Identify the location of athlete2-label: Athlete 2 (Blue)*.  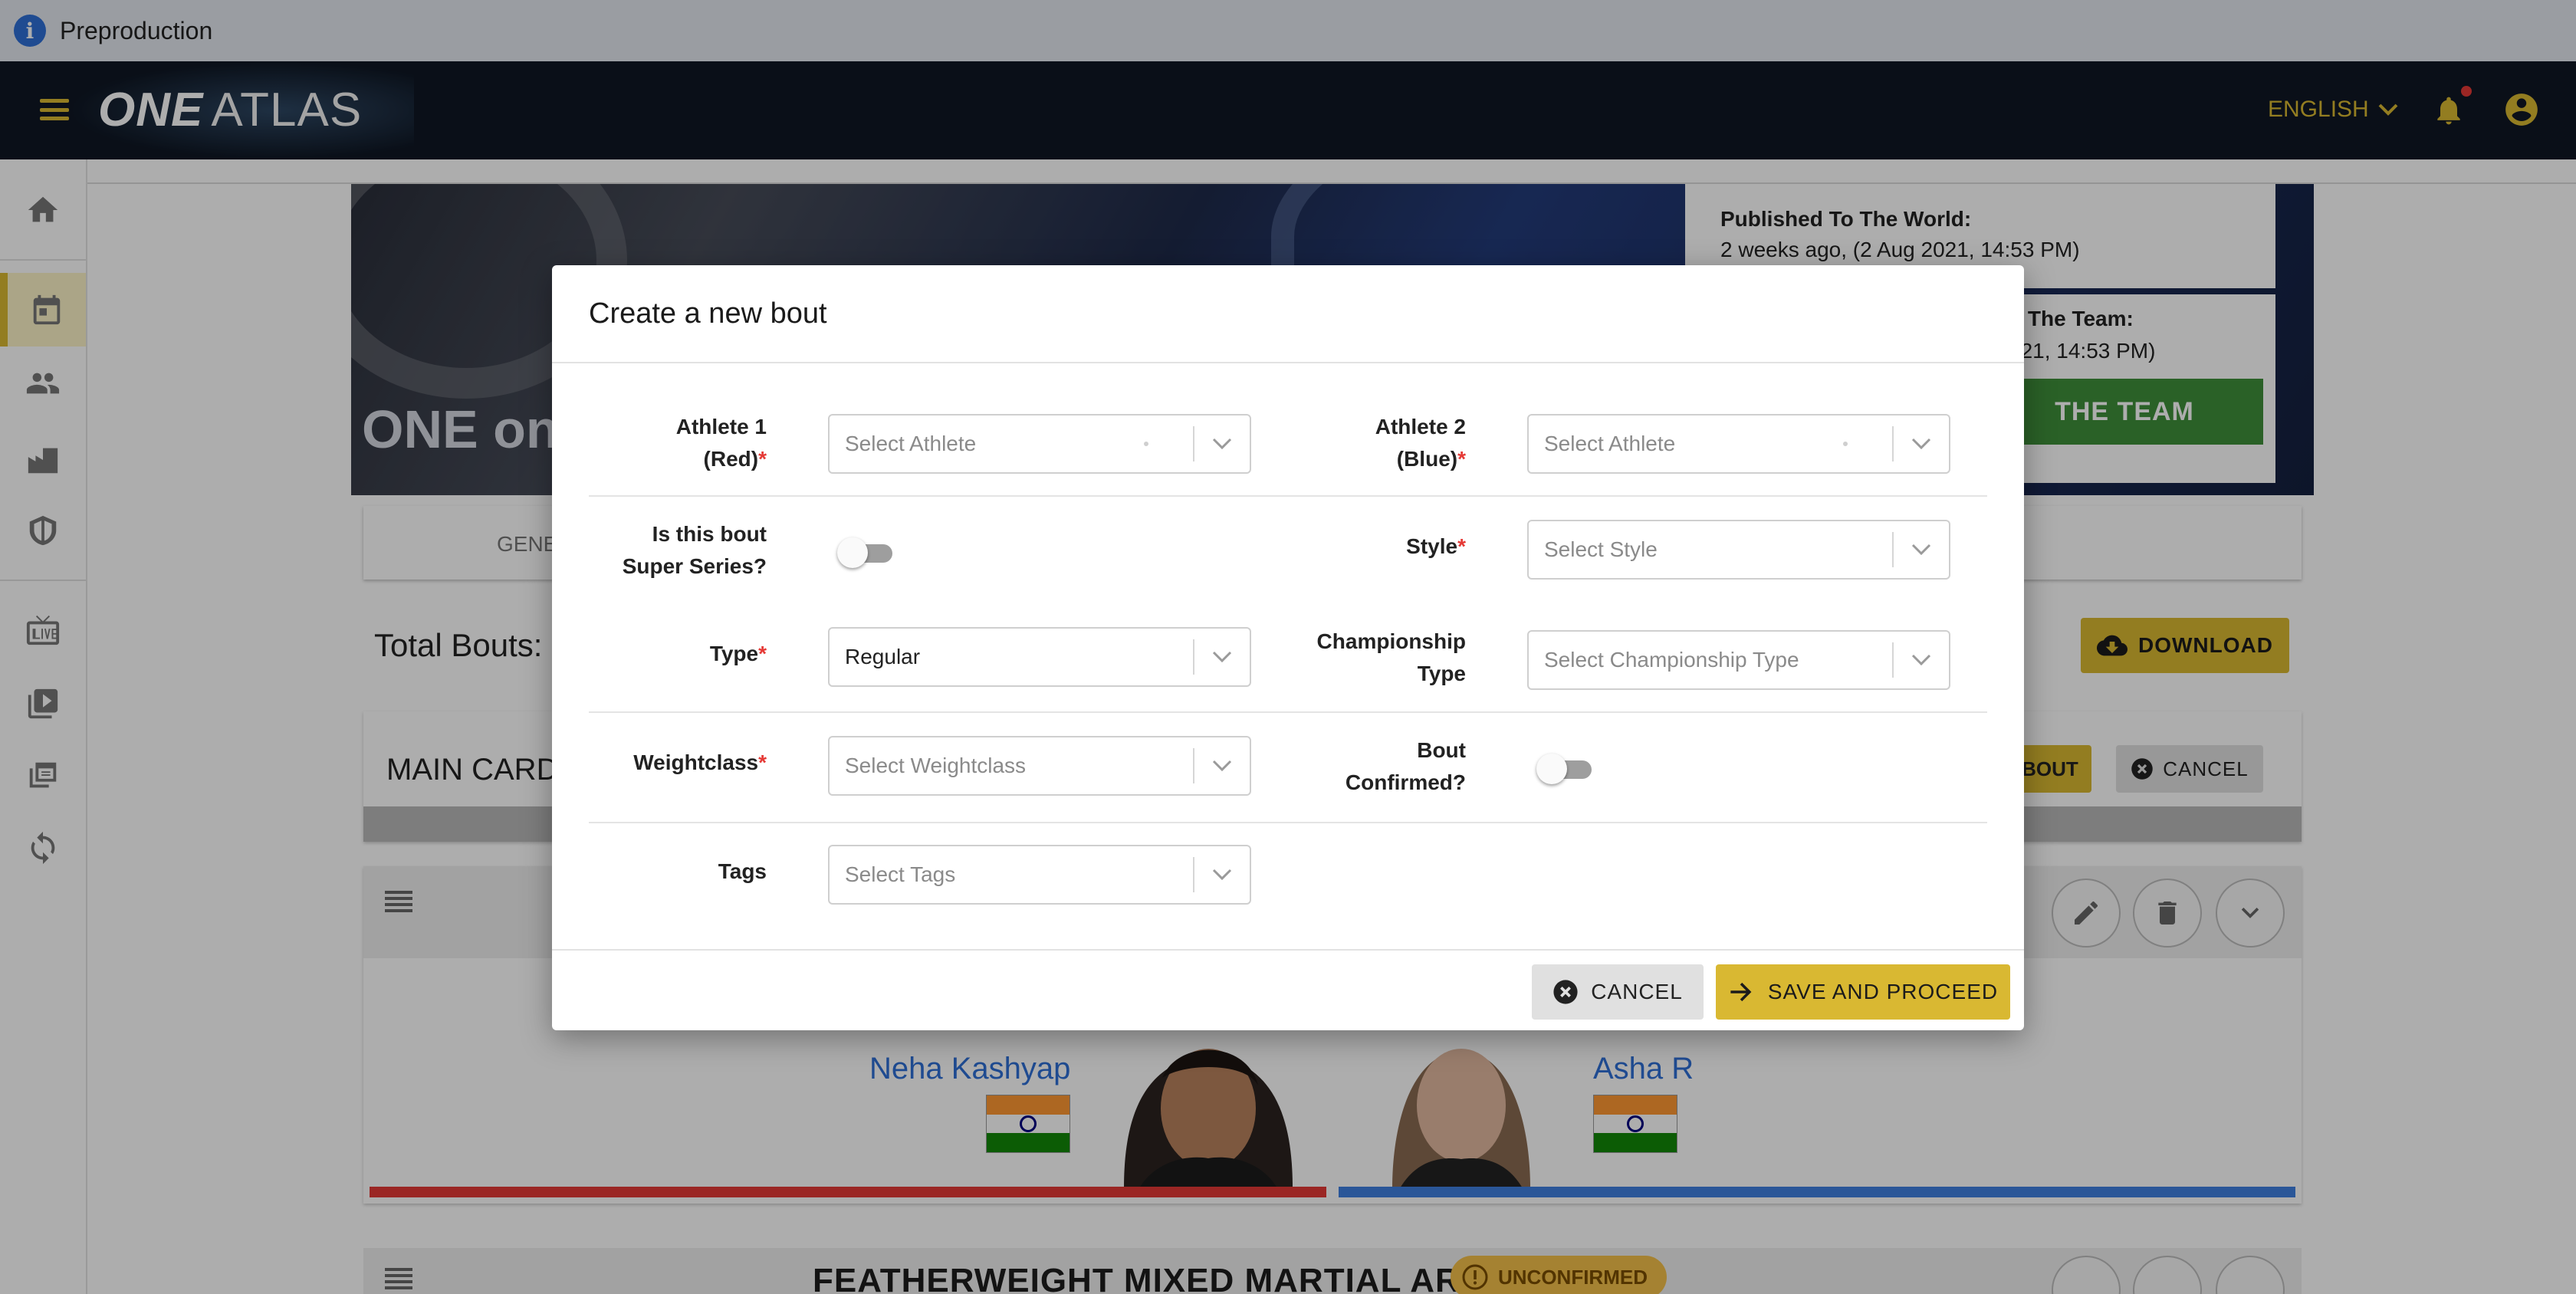
(1420, 443).